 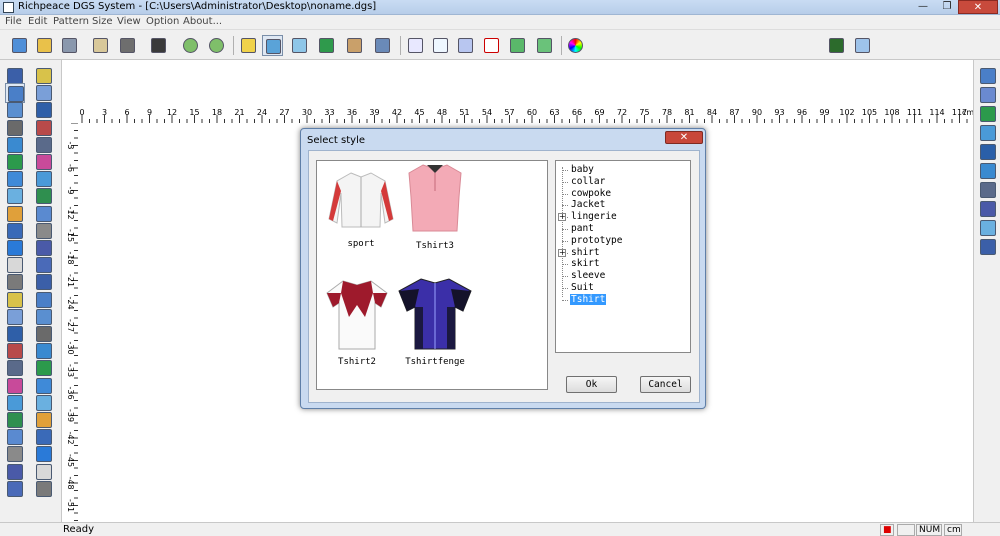 What do you see at coordinates (435, 322) in the screenshot?
I see `style-thumbnail-tshirtfenge: Tshirtfenge` at bounding box center [435, 322].